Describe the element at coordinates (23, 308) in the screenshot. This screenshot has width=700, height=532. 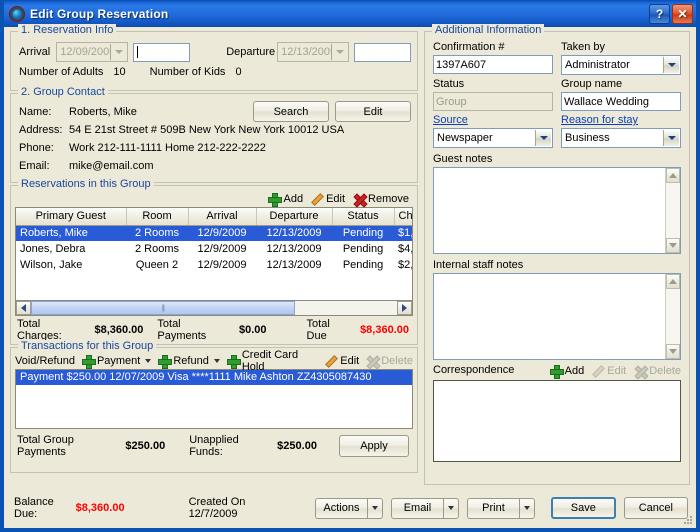
I see `scroll-left-icon` at that location.